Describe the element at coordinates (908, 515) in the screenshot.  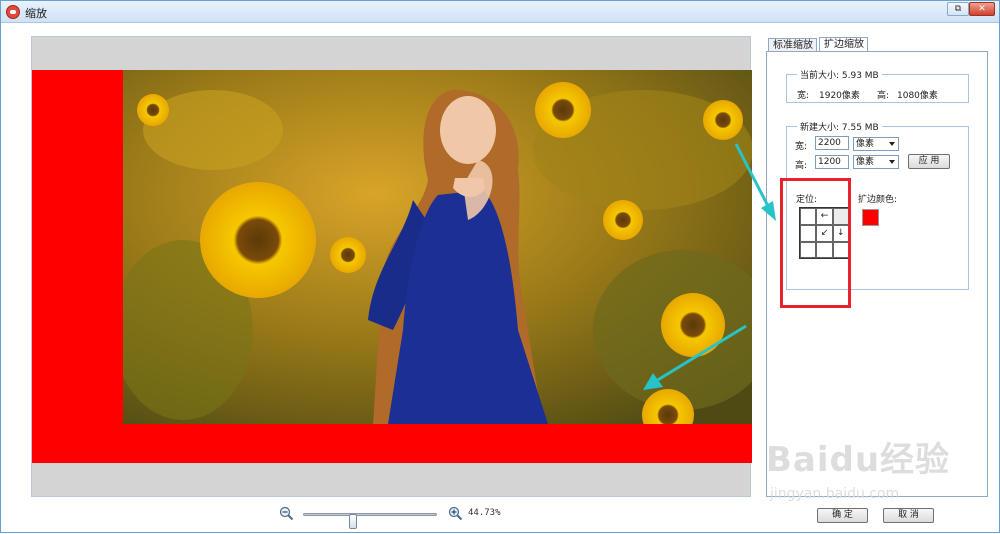
I see `cancel-button: 取 消` at that location.